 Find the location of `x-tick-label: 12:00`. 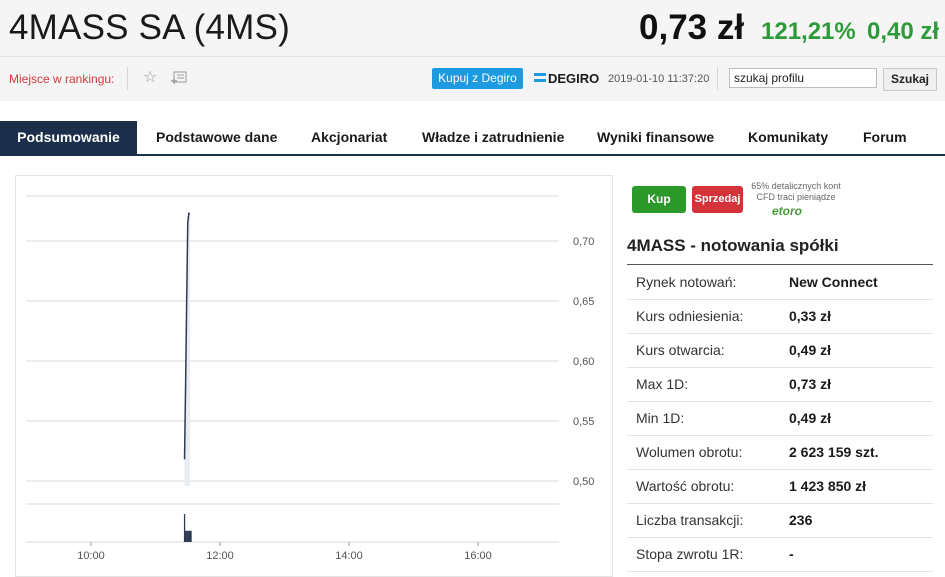

x-tick-label: 12:00 is located at coordinates (220, 556).